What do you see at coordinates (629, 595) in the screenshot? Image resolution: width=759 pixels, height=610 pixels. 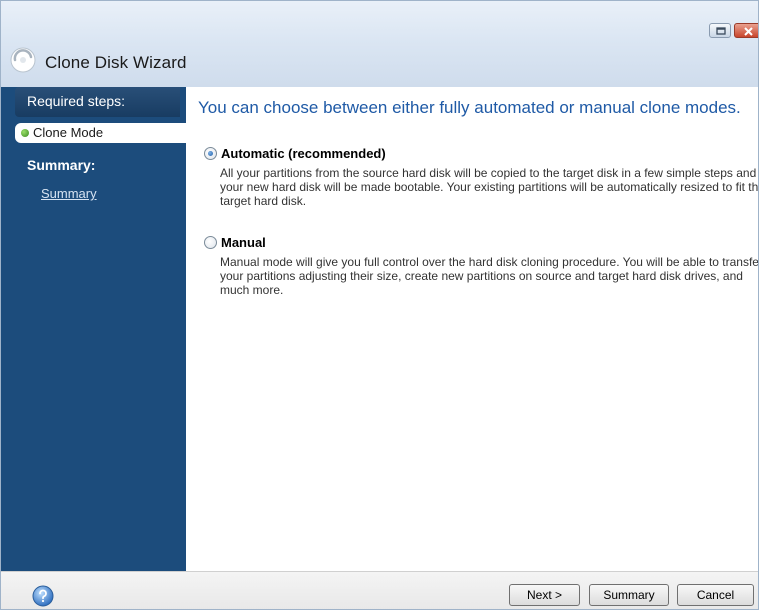 I see `summary-button: Summary` at bounding box center [629, 595].